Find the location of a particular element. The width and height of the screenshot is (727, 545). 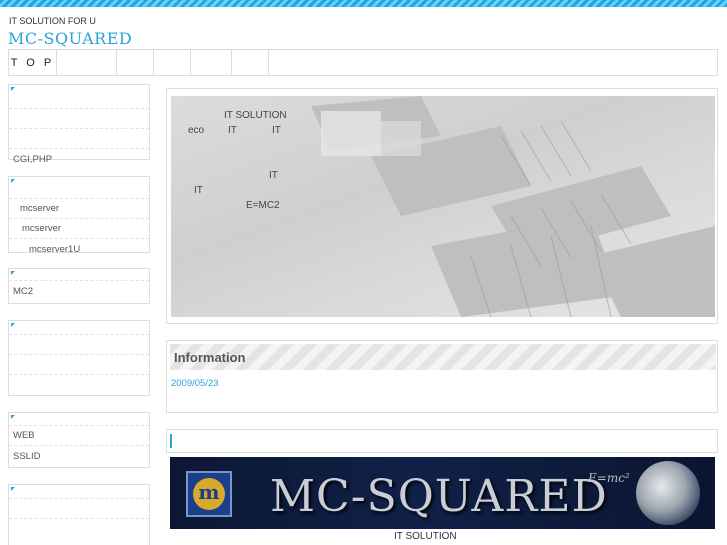

banner-title: MC-SQUARED is located at coordinates (439, 496).